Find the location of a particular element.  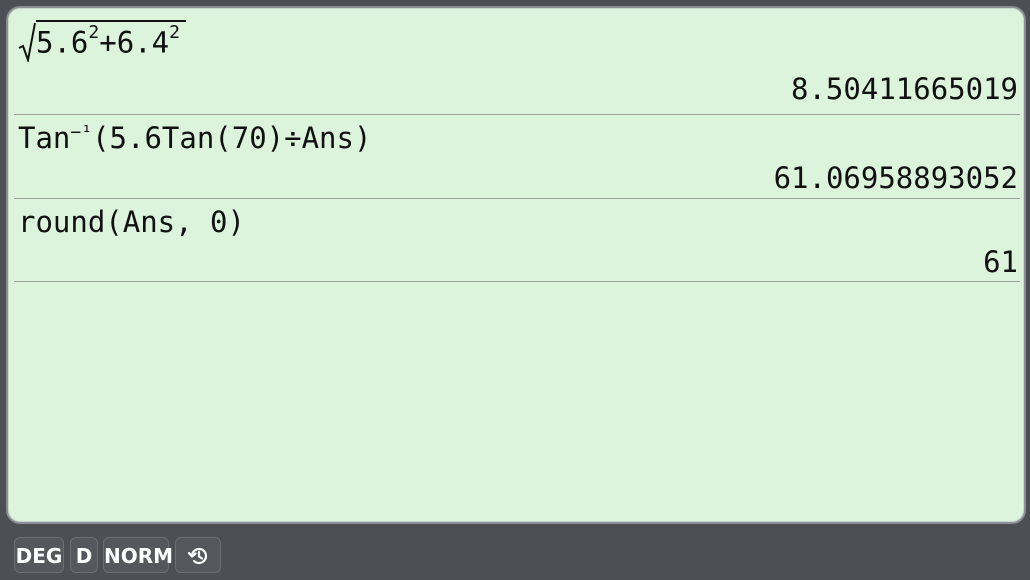

status-bar: DEG D NORM is located at coordinates (515, 555).